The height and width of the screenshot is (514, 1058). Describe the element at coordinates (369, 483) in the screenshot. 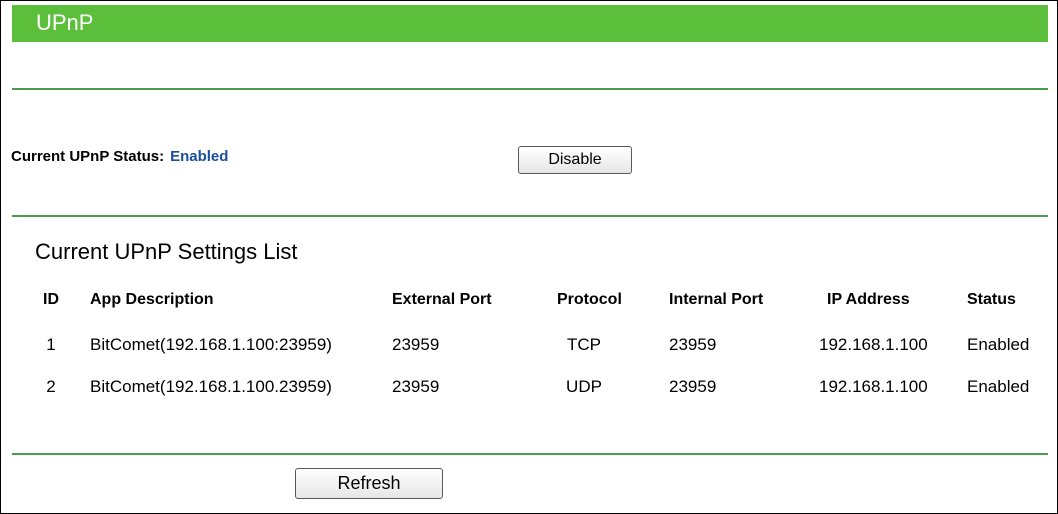

I see `refresh-button: Refresh` at that location.